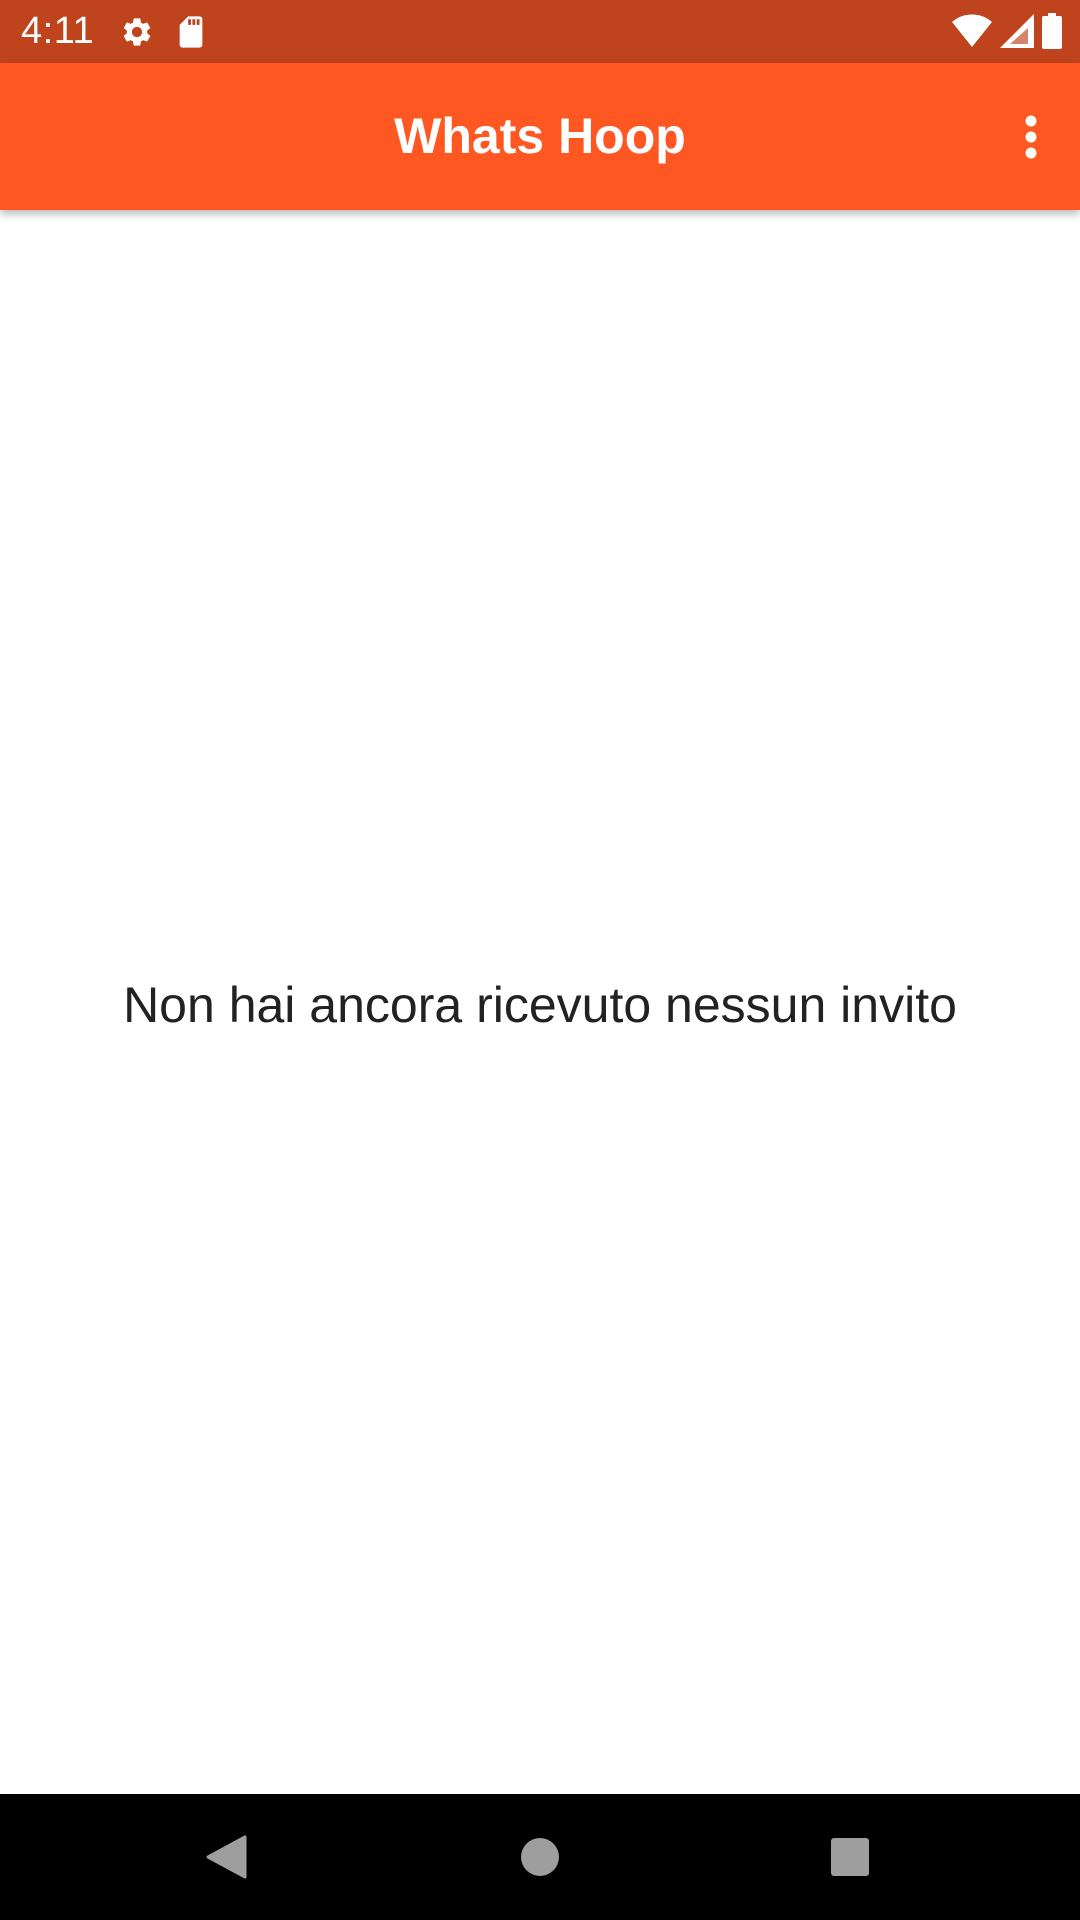  I want to click on overflow-menu-button, so click(1031, 137).